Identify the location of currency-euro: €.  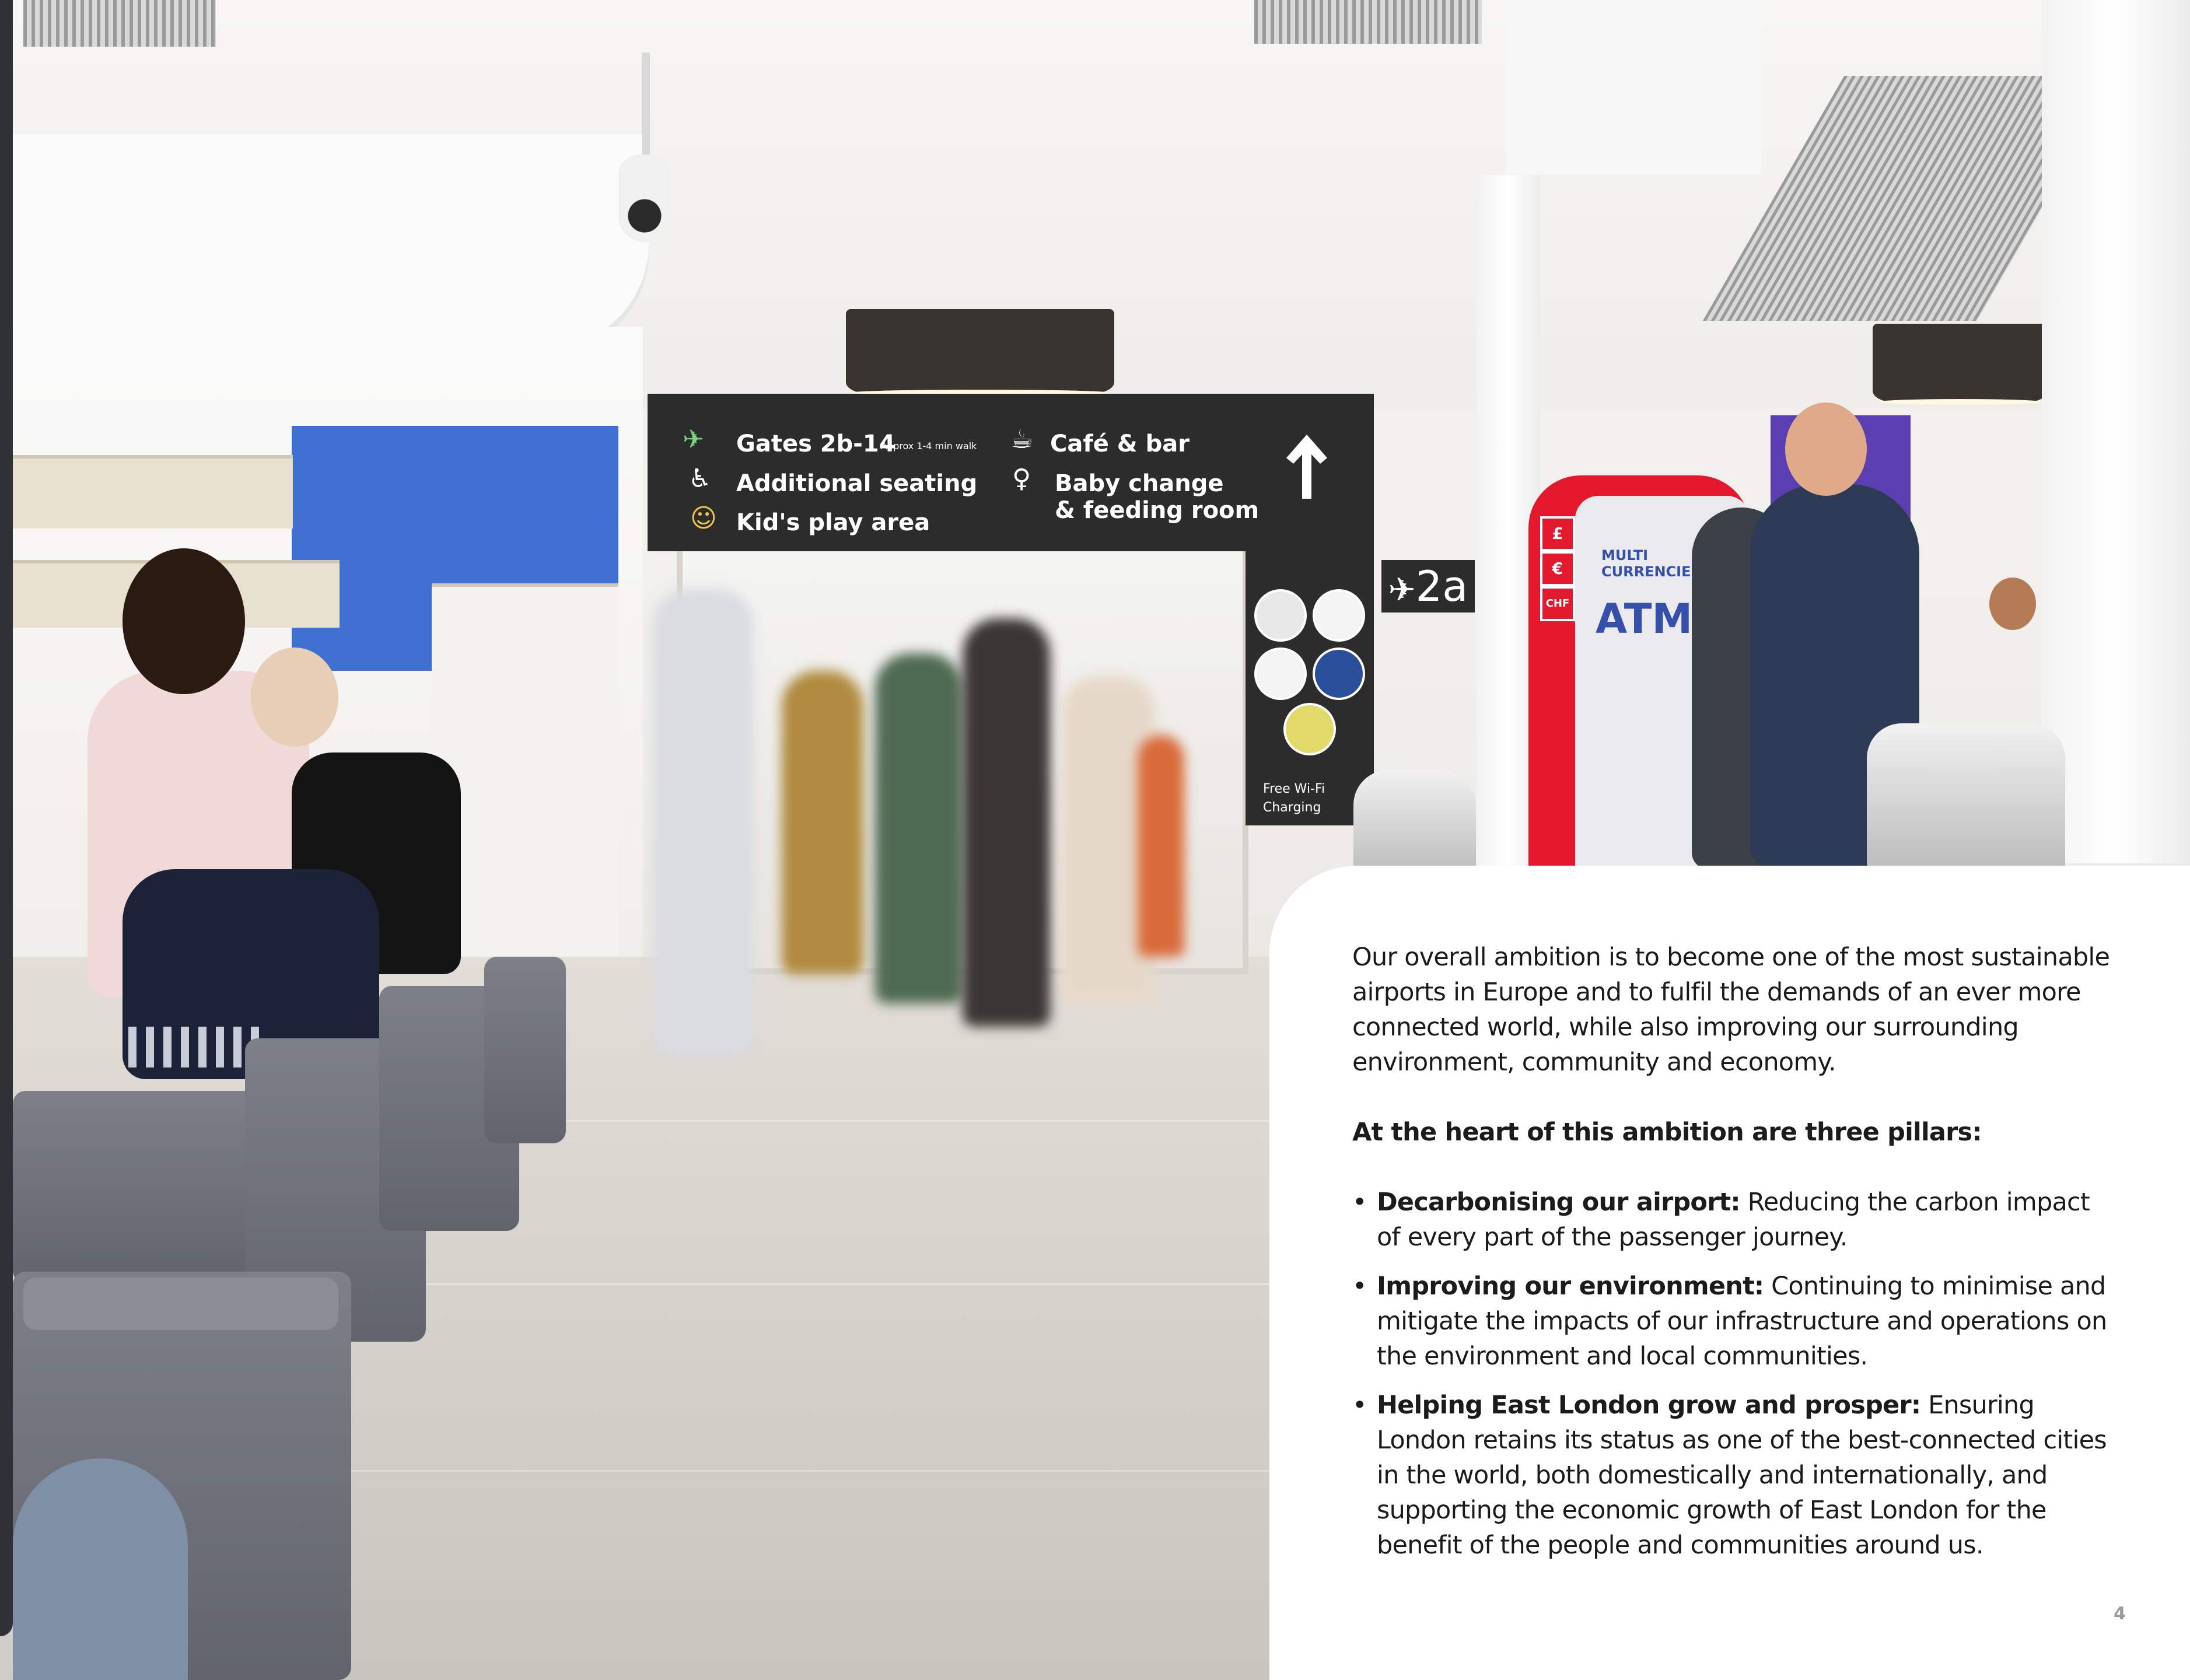
(1557, 568).